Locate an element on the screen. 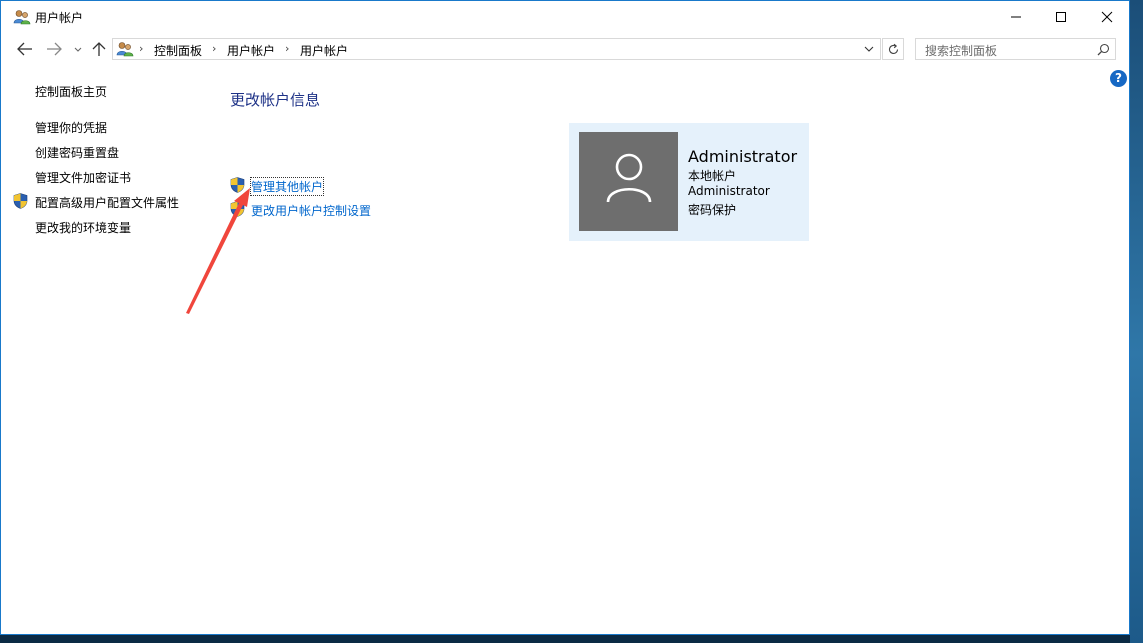 The width and height of the screenshot is (1143, 643). sidebar-item-advanced-profile-properties: 配置高级用户配置文件属性 is located at coordinates (107, 202).